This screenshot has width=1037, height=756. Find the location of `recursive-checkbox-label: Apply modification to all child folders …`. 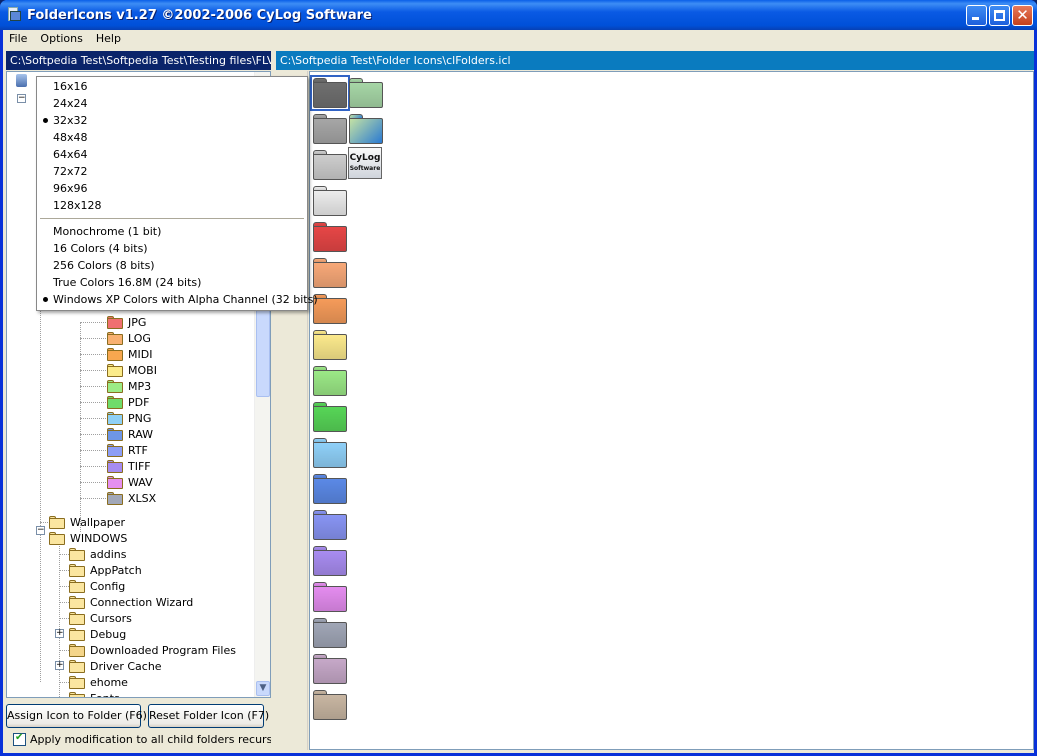

recursive-checkbox-label: Apply modification to all child folders … is located at coordinates (164, 739).